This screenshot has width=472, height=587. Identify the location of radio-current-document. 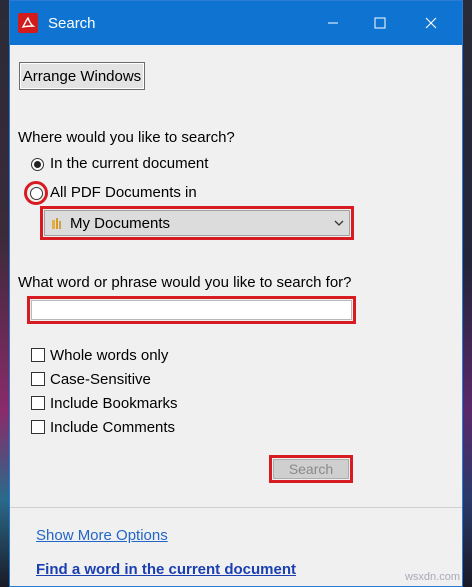
(37, 164).